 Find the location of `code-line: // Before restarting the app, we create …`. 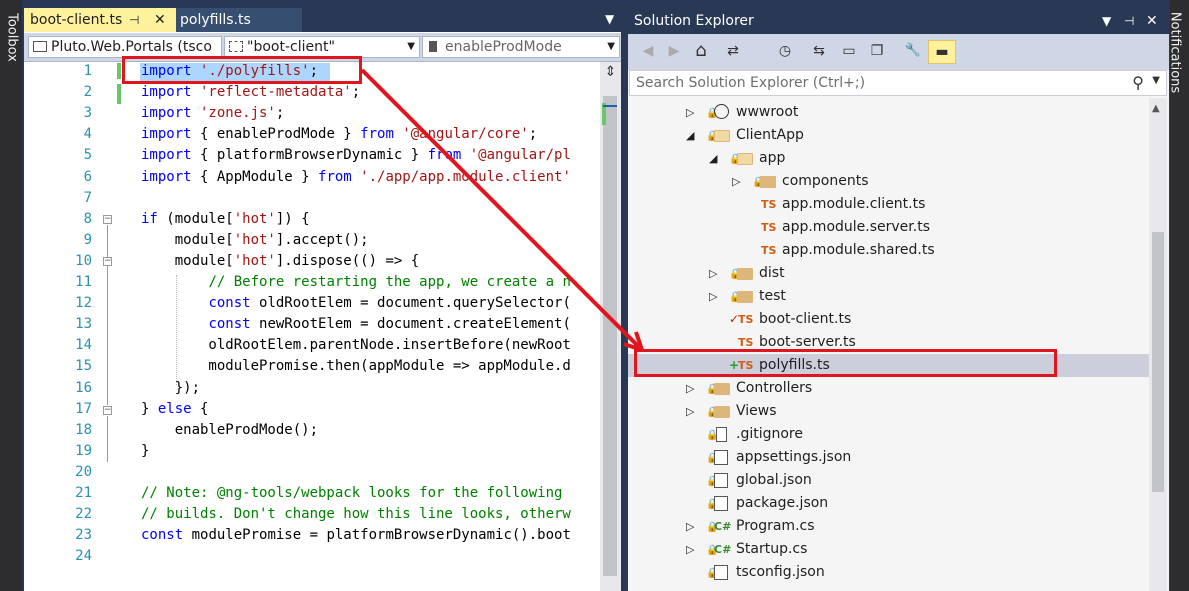

code-line: // Before restarting the app, we create … is located at coordinates (355, 282).